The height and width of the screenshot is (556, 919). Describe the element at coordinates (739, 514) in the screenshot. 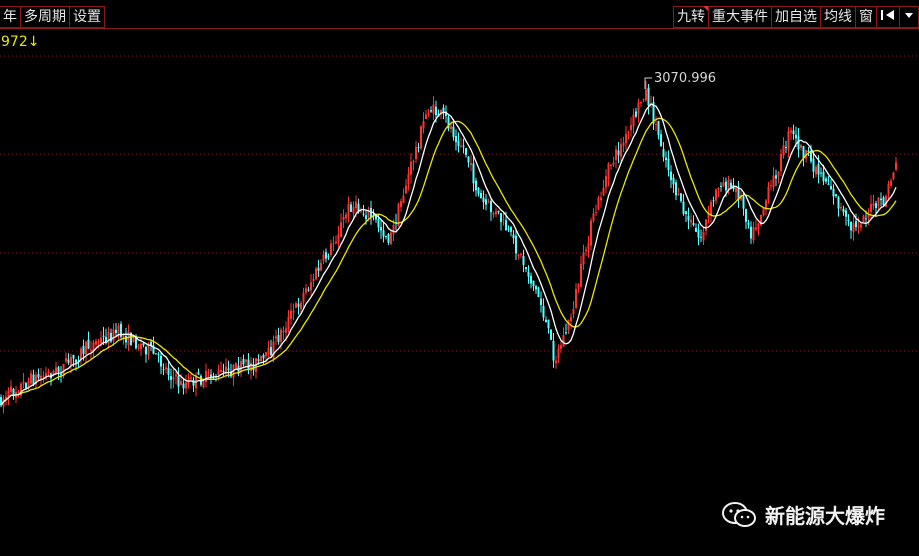

I see `wechat-icon` at that location.